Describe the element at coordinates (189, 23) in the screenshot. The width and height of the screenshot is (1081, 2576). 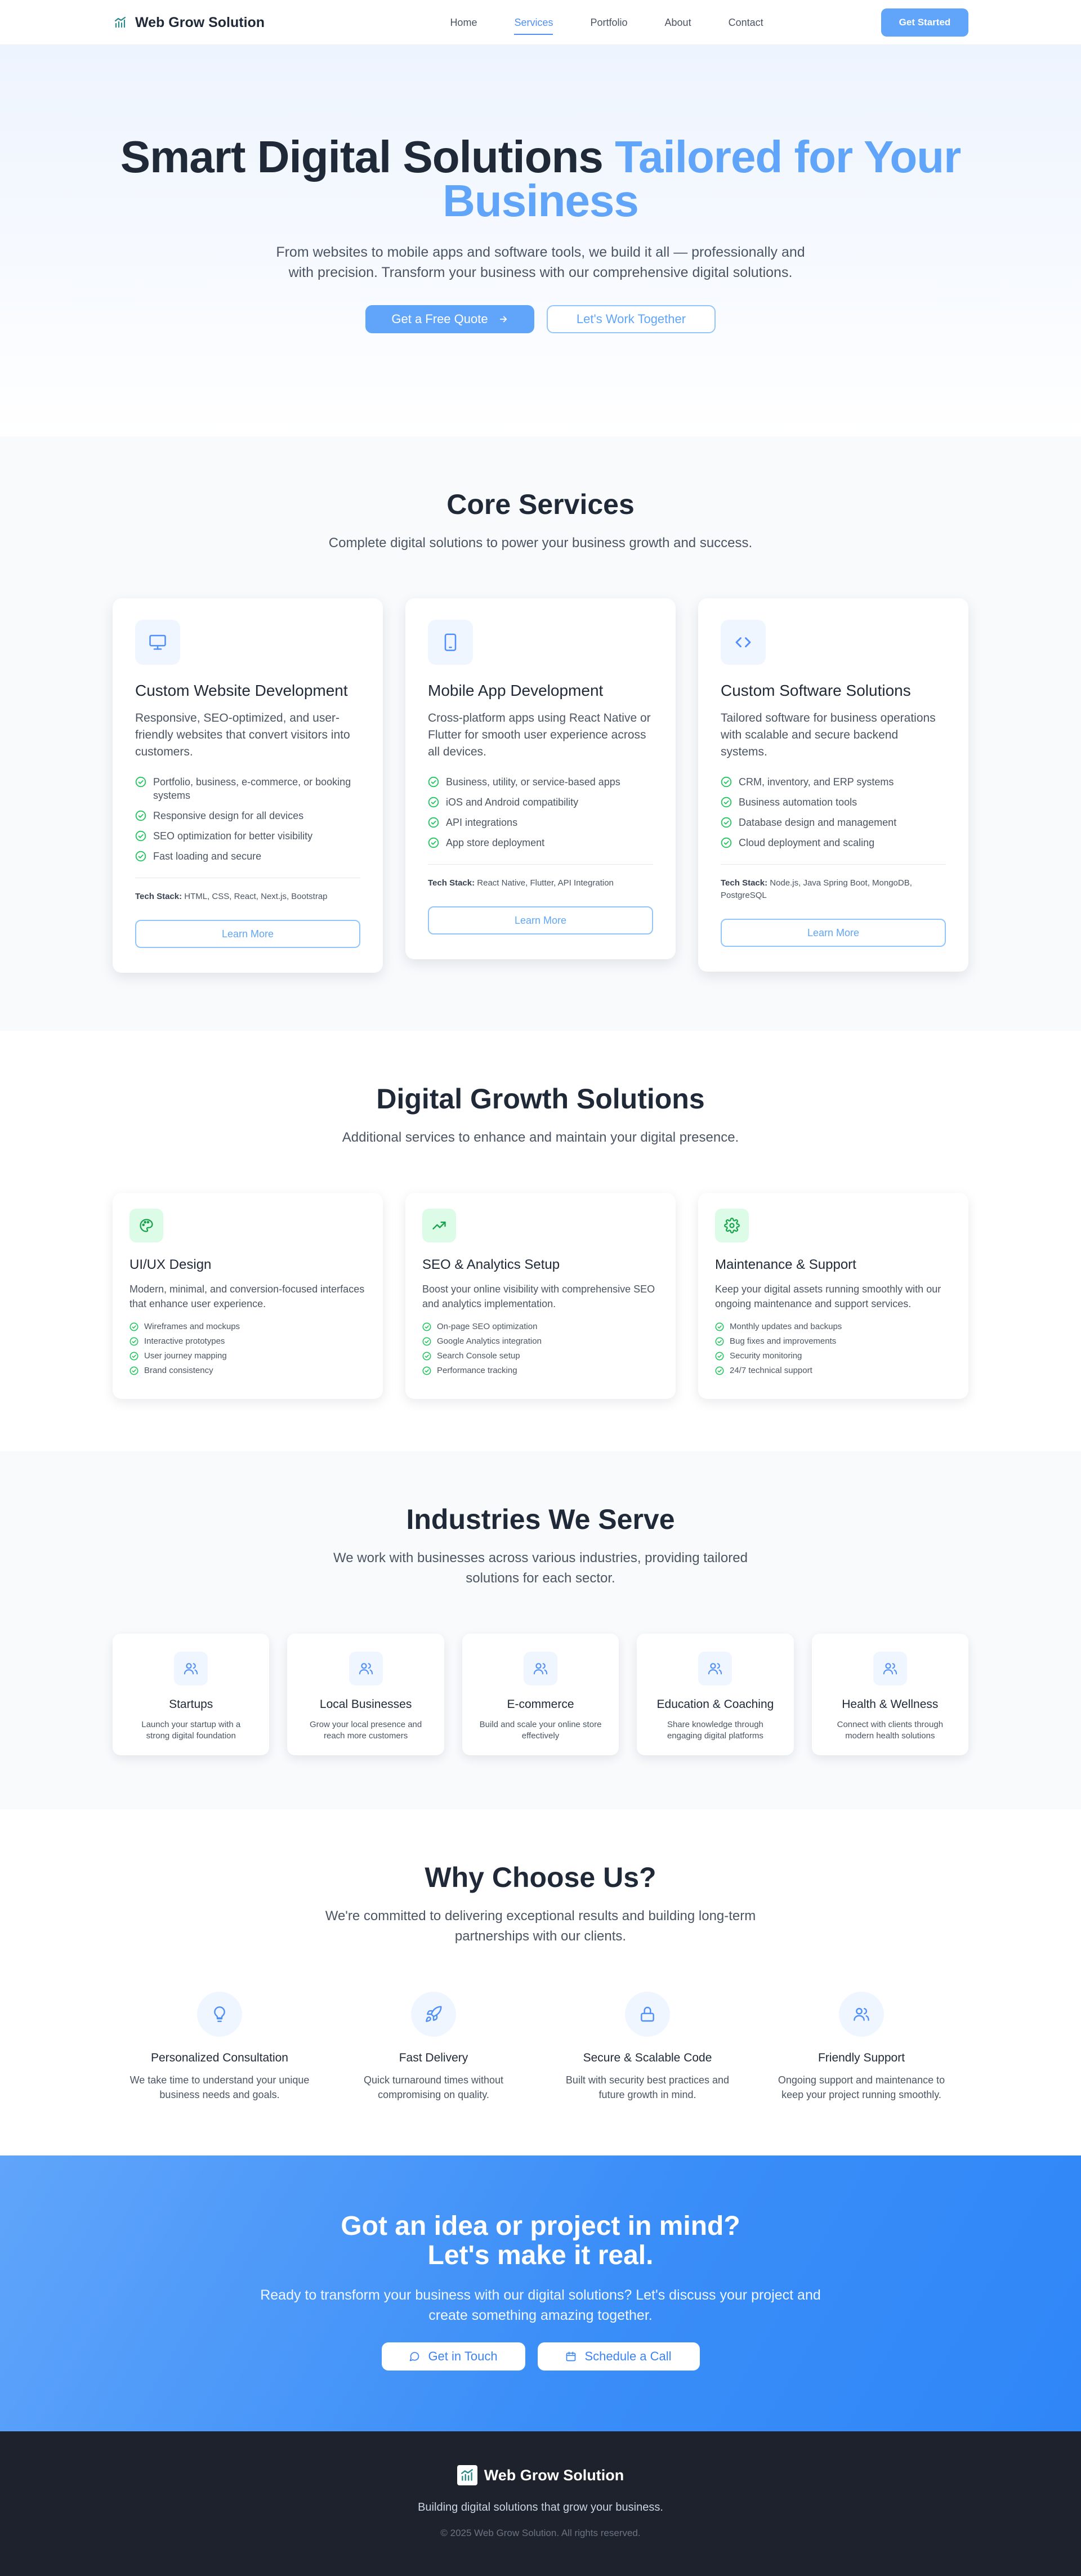
I see `brand-logo-link: Web Grow Solution` at that location.